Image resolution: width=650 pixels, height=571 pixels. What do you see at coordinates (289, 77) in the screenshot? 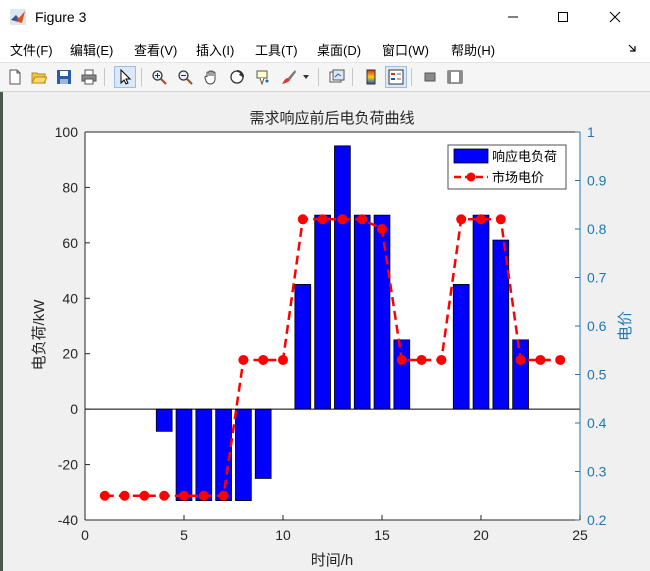
I see `brush-button` at bounding box center [289, 77].